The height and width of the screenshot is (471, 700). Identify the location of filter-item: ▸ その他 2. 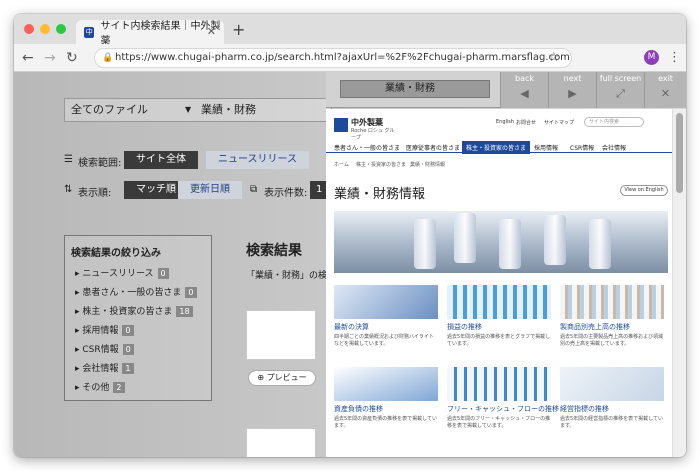
(100, 386).